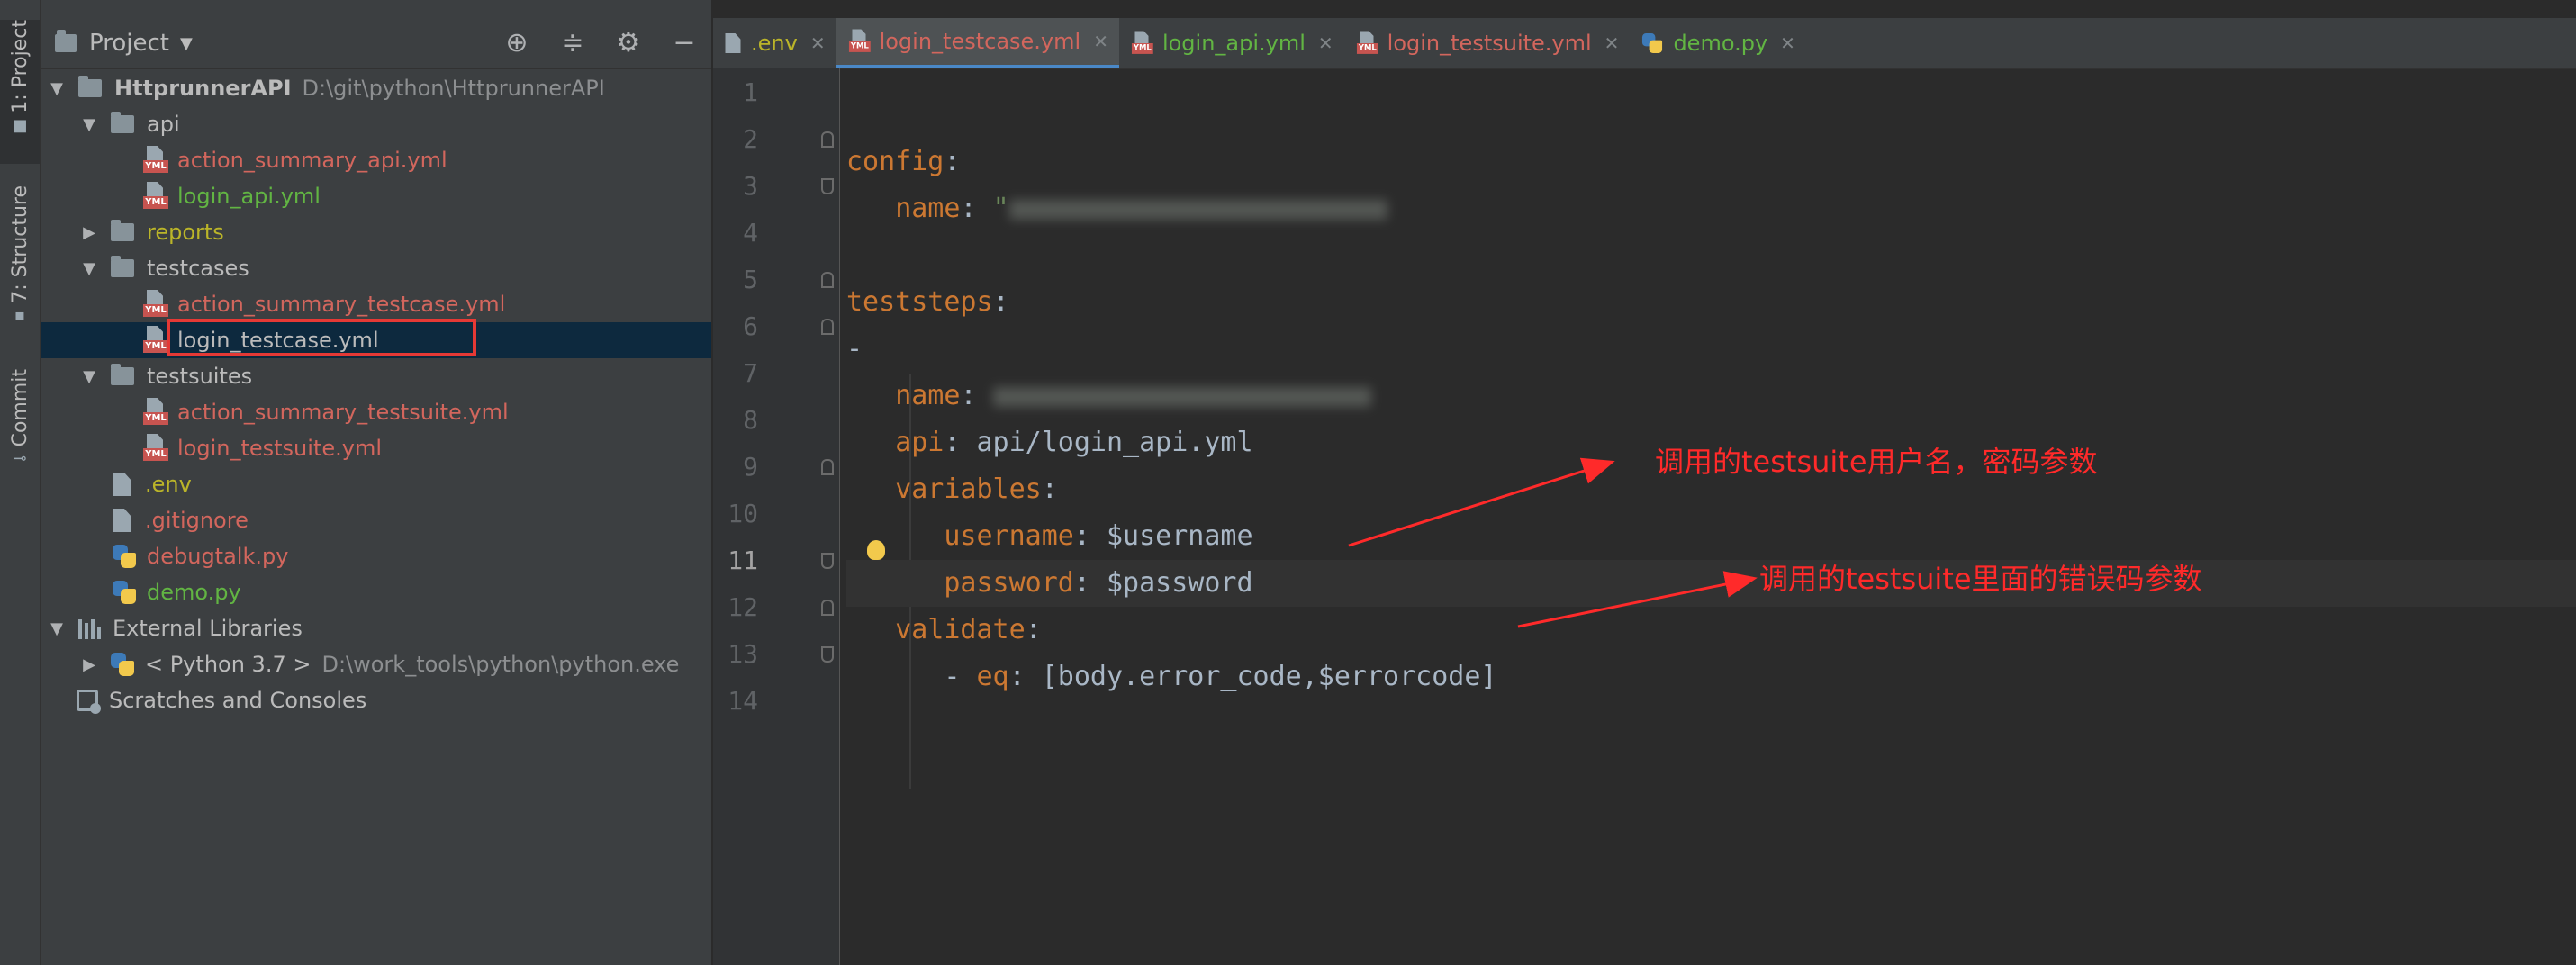  What do you see at coordinates (376, 376) in the screenshot?
I see `tree-item-testsuites: ▼ testsuites` at bounding box center [376, 376].